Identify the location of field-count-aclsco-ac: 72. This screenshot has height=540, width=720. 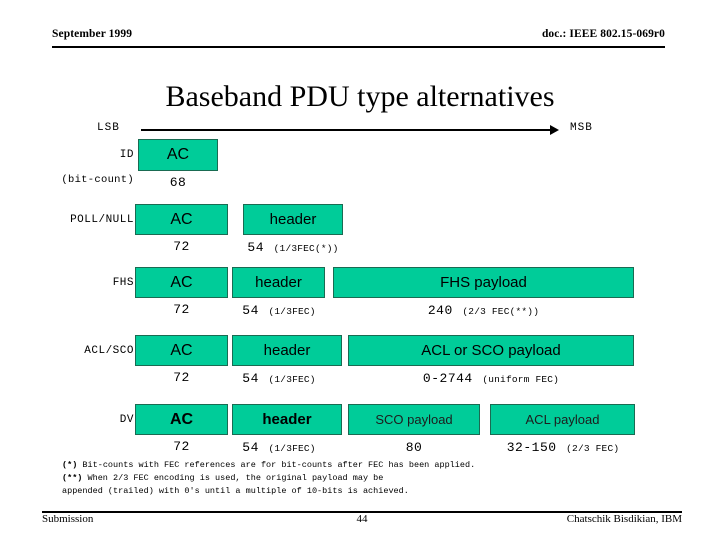
(181, 377).